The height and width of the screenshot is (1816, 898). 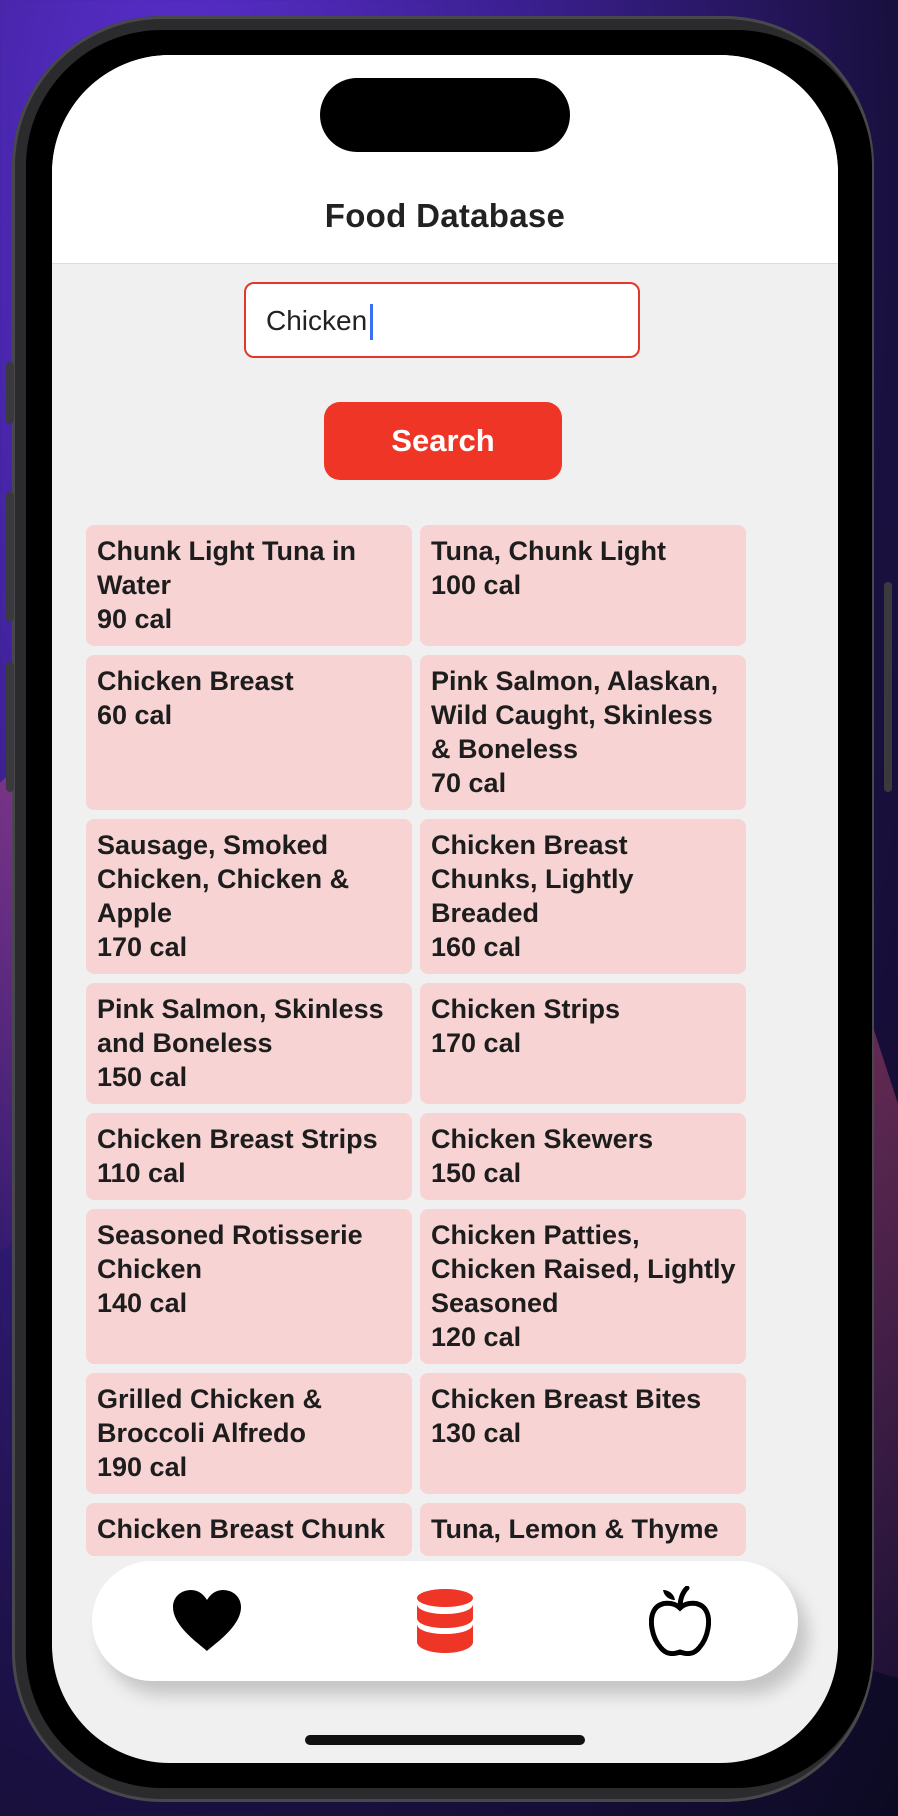 I want to click on food-name: Chicken Strips, so click(x=526, y=1009).